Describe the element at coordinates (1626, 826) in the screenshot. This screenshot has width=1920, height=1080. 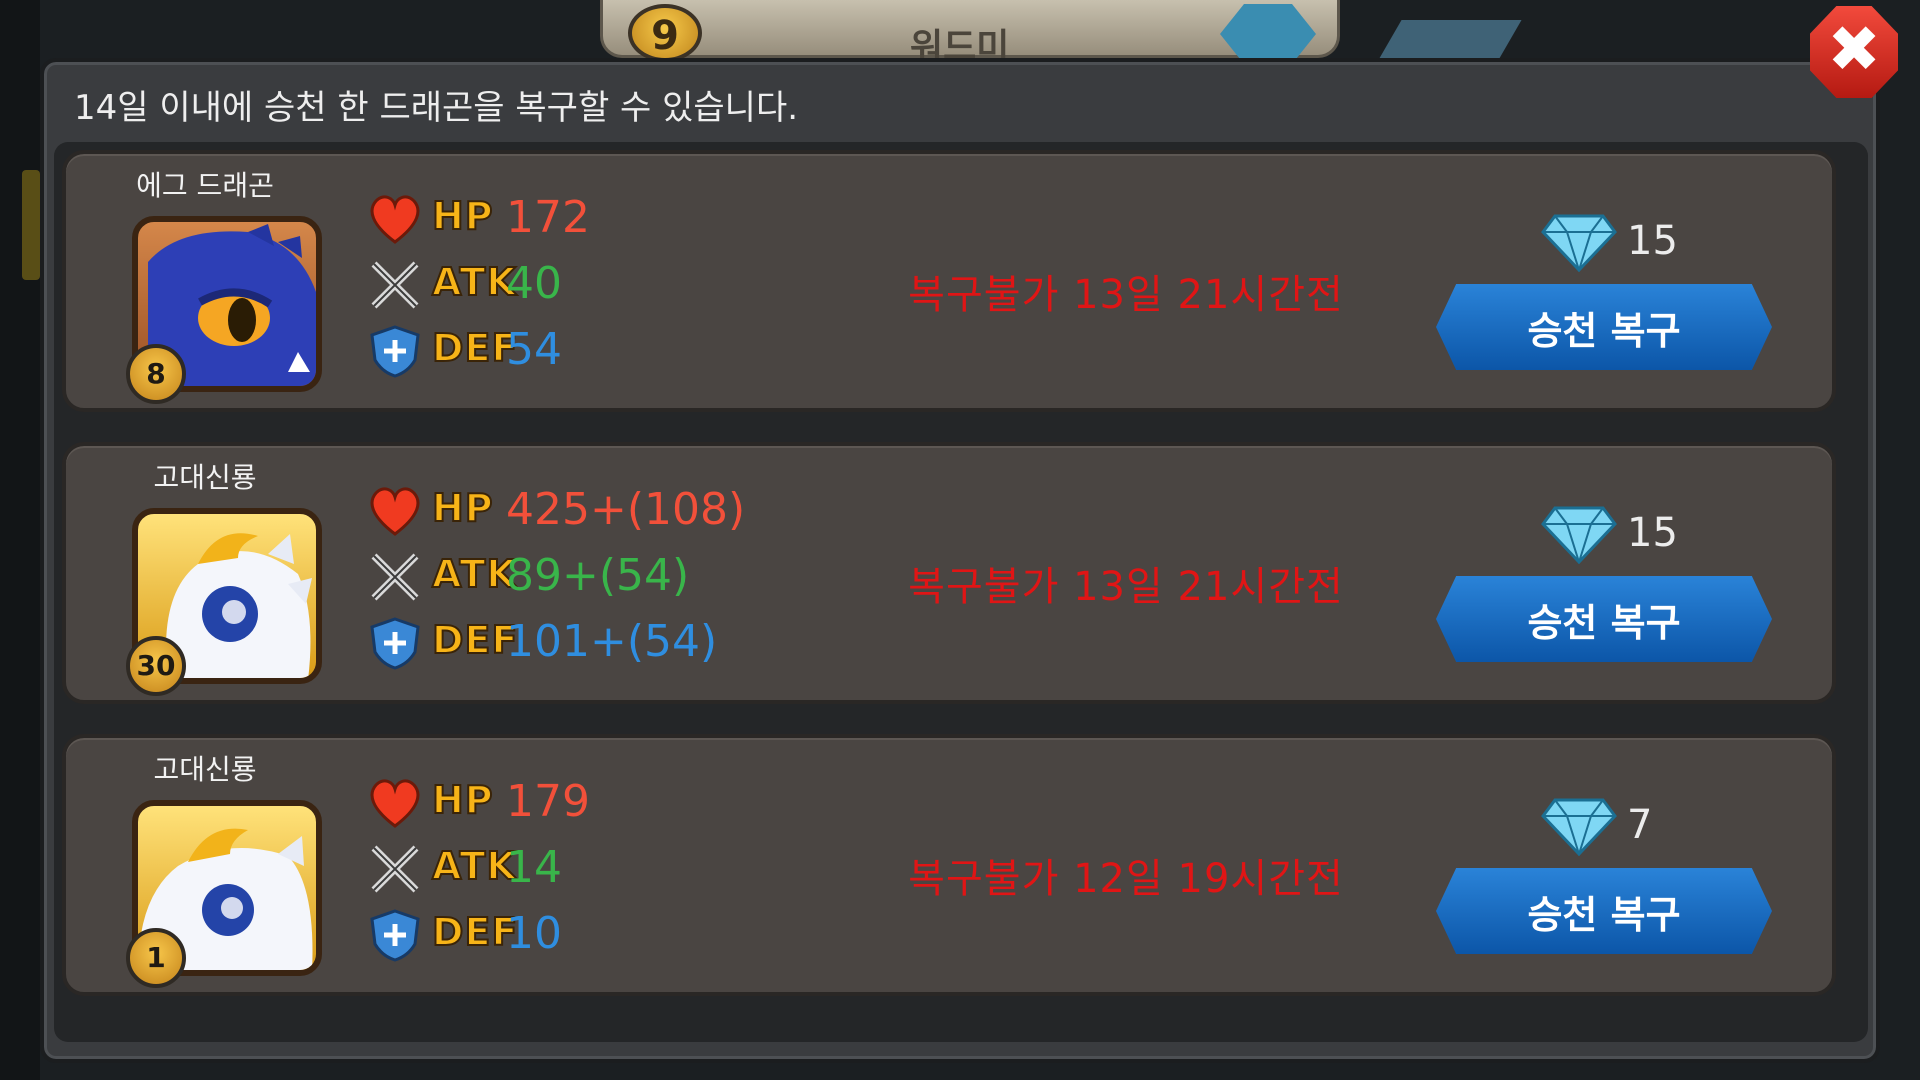
I see `restore-cost: 7` at that location.